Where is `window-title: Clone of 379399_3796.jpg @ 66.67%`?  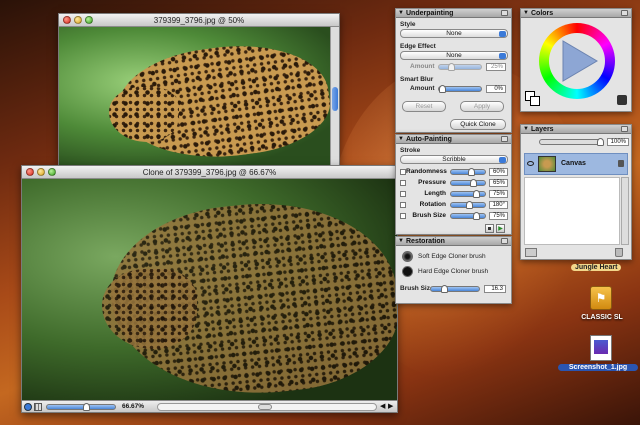
window-title: Clone of 379399_3796.jpg @ 66.67% is located at coordinates (209, 172).